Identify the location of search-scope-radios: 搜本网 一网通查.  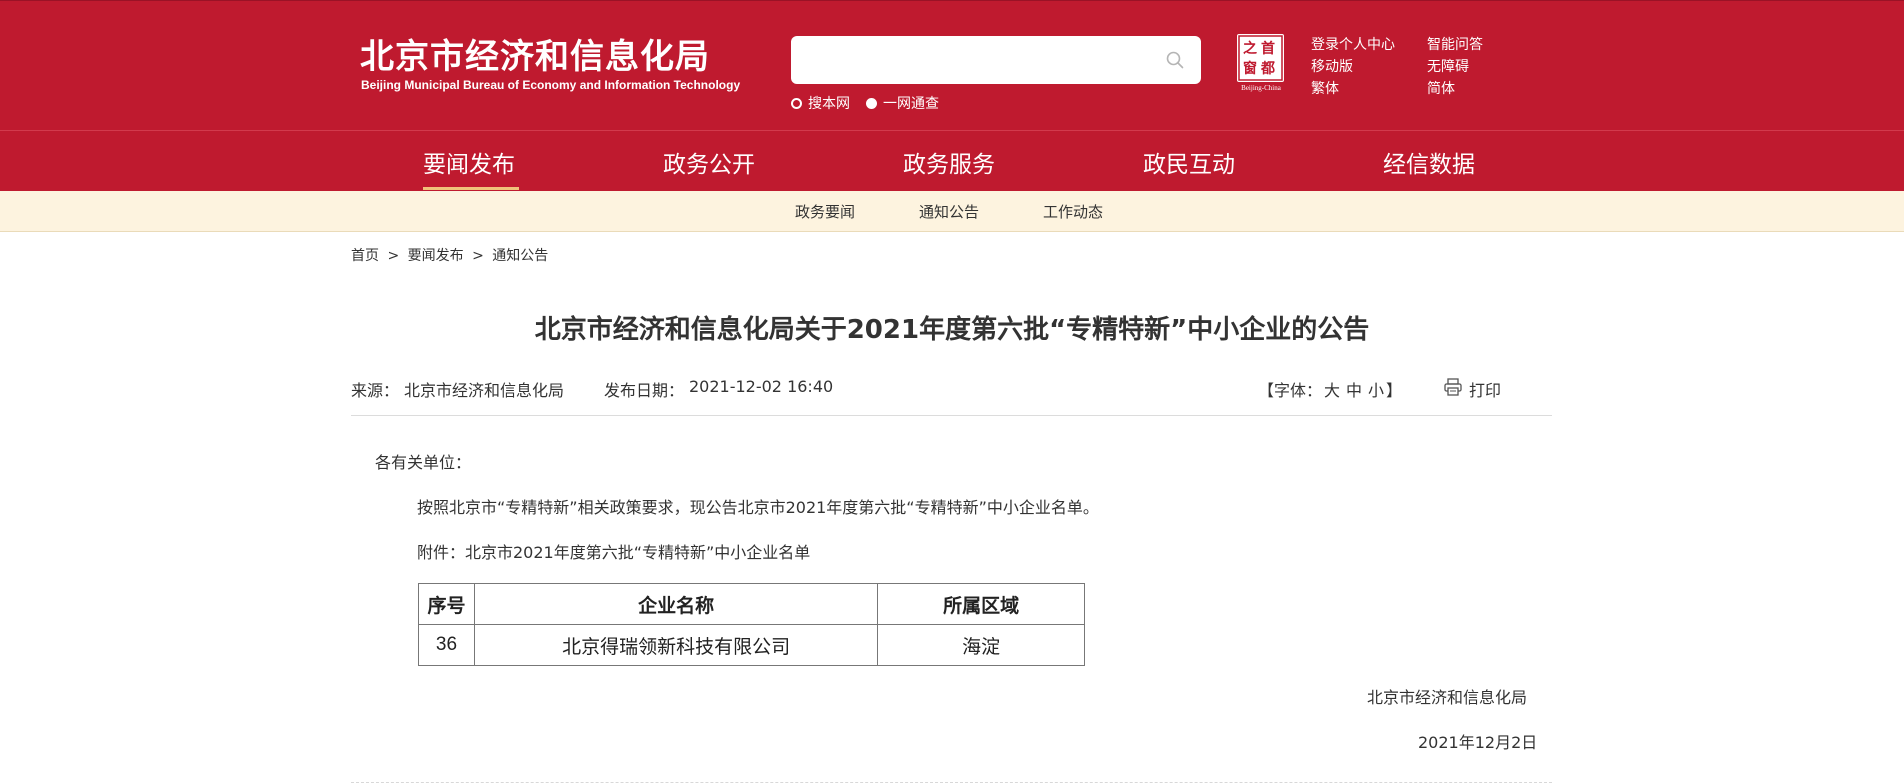
(873, 103).